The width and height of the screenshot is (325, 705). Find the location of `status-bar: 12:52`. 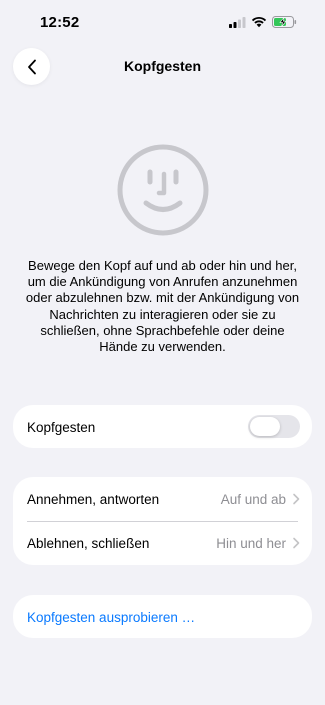

status-bar: 12:52 is located at coordinates (162, 23).